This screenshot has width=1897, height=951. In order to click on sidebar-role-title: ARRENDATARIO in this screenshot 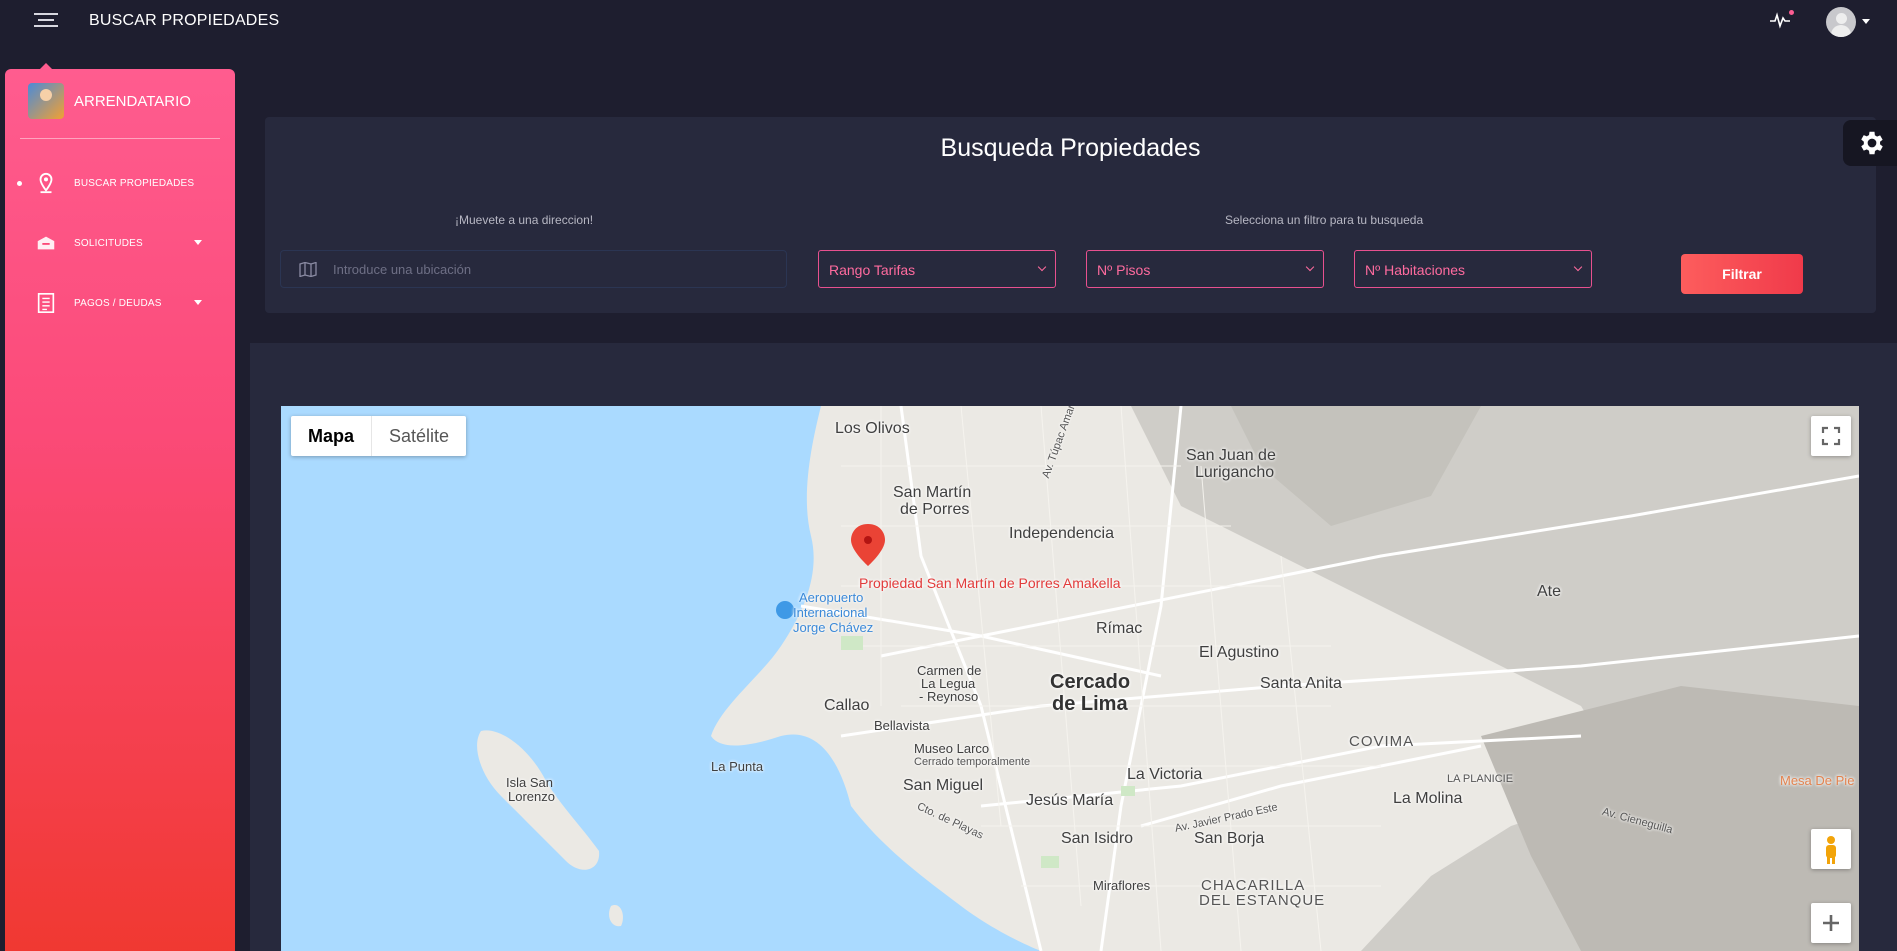, I will do `click(132, 101)`.